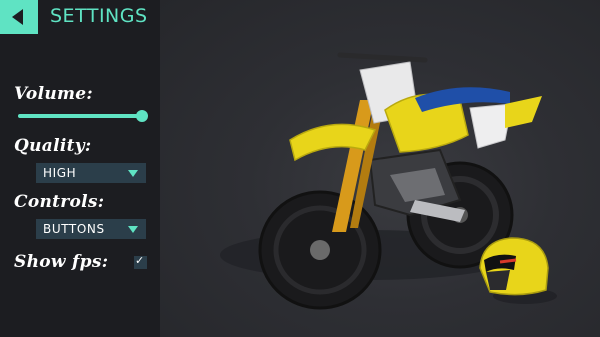 The image size is (600, 337). What do you see at coordinates (74, 229) in the screenshot?
I see `controls-dropdown-value: BUTTONS` at bounding box center [74, 229].